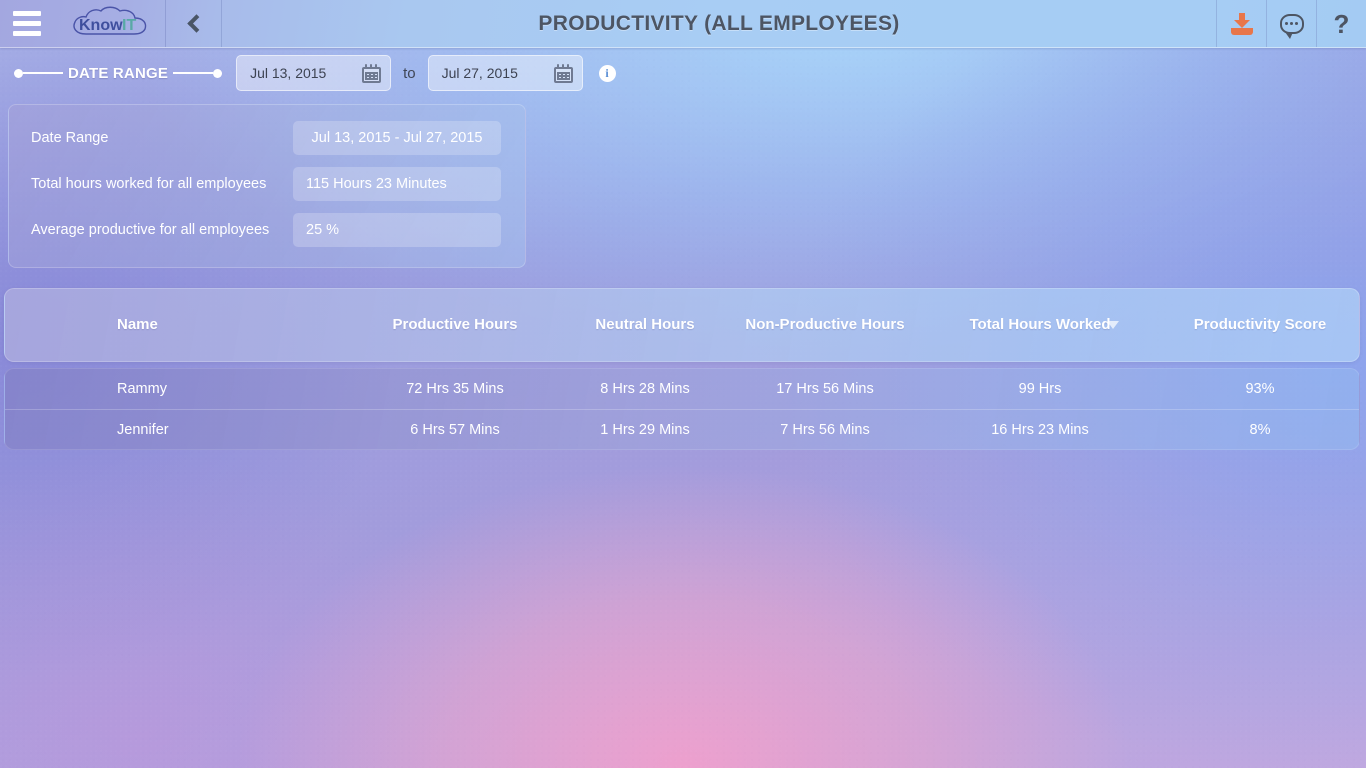 The width and height of the screenshot is (1366, 768). What do you see at coordinates (267, 138) in the screenshot?
I see `summary-row: Date Range Jul 13, 2015 - Jul 27, 2015` at bounding box center [267, 138].